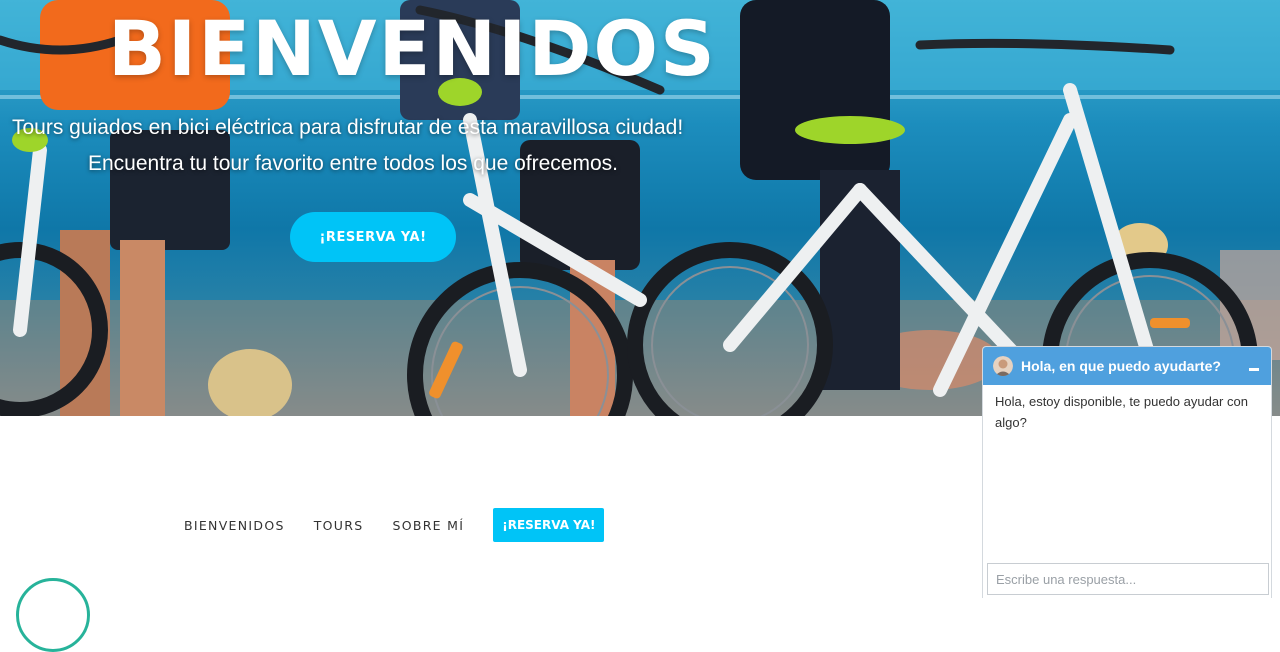  What do you see at coordinates (1003, 366) in the screenshot?
I see `agent-avatar` at bounding box center [1003, 366].